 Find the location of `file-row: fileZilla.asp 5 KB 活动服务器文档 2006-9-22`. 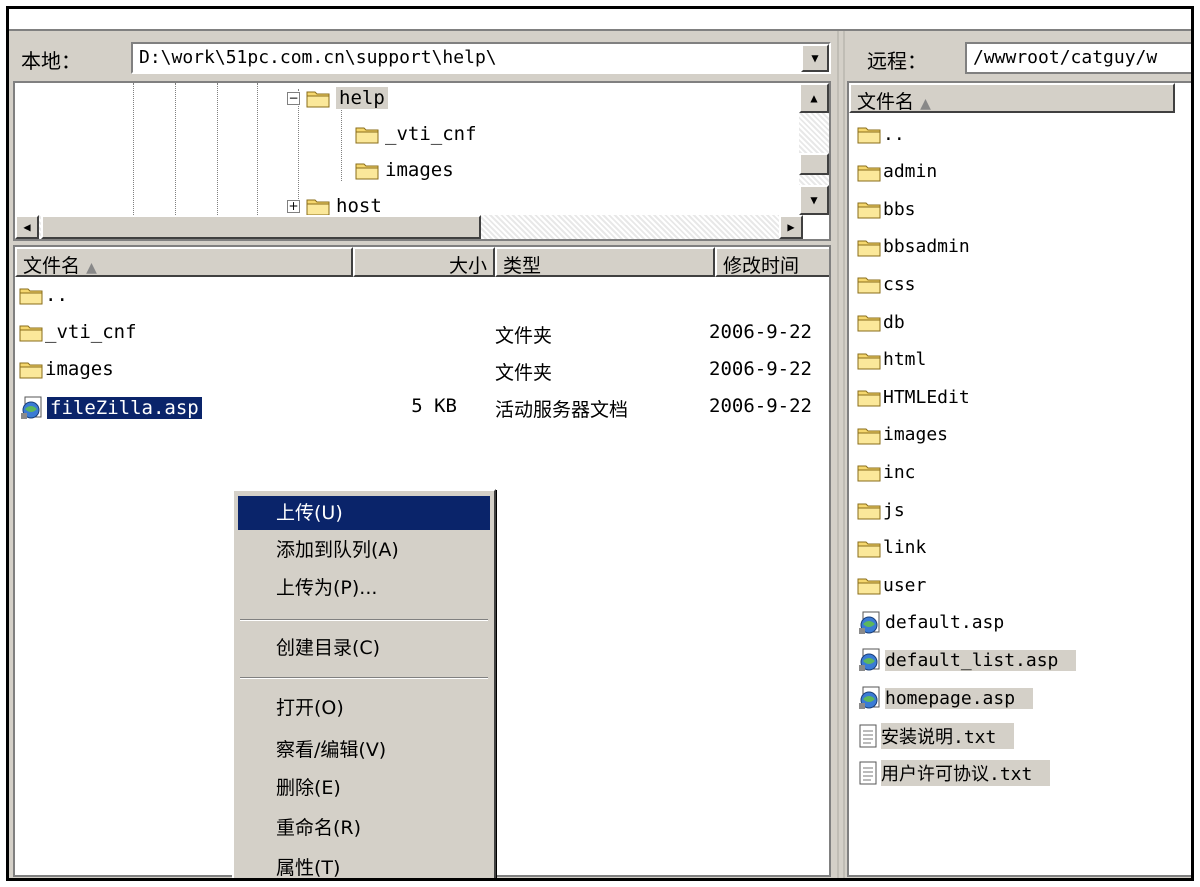

file-row: fileZilla.asp 5 KB 活动服务器文档 2006-9-22 is located at coordinates (422, 408).